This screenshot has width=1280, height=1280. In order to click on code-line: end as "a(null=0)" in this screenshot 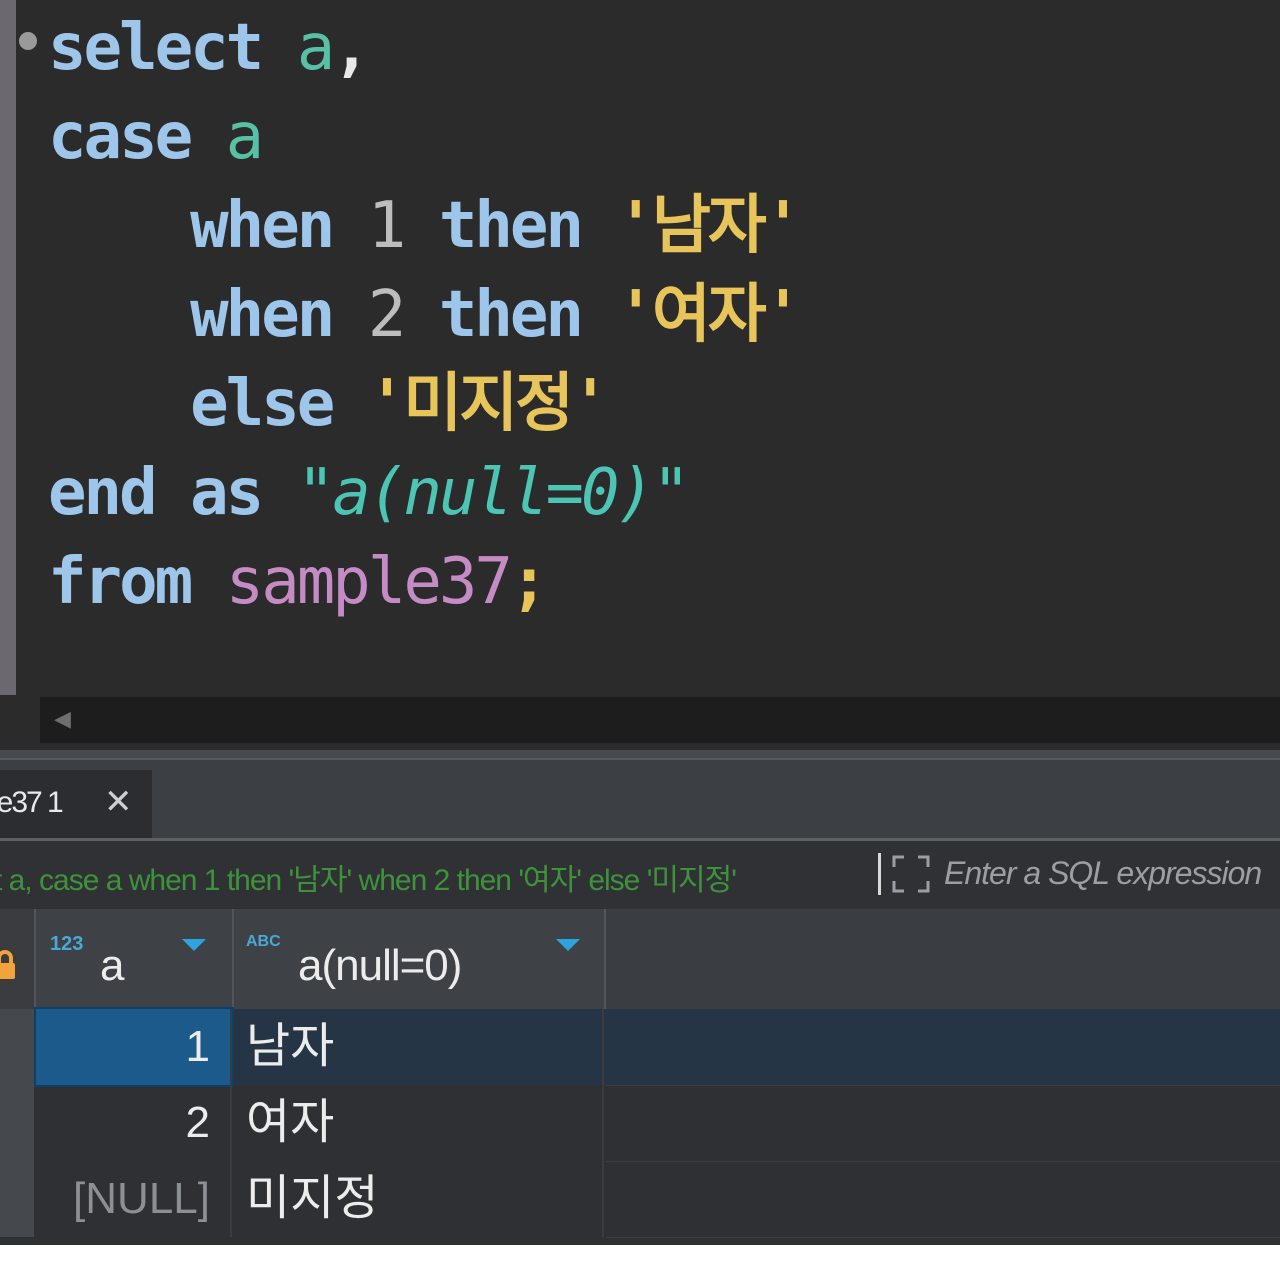, I will do `click(369, 493)`.